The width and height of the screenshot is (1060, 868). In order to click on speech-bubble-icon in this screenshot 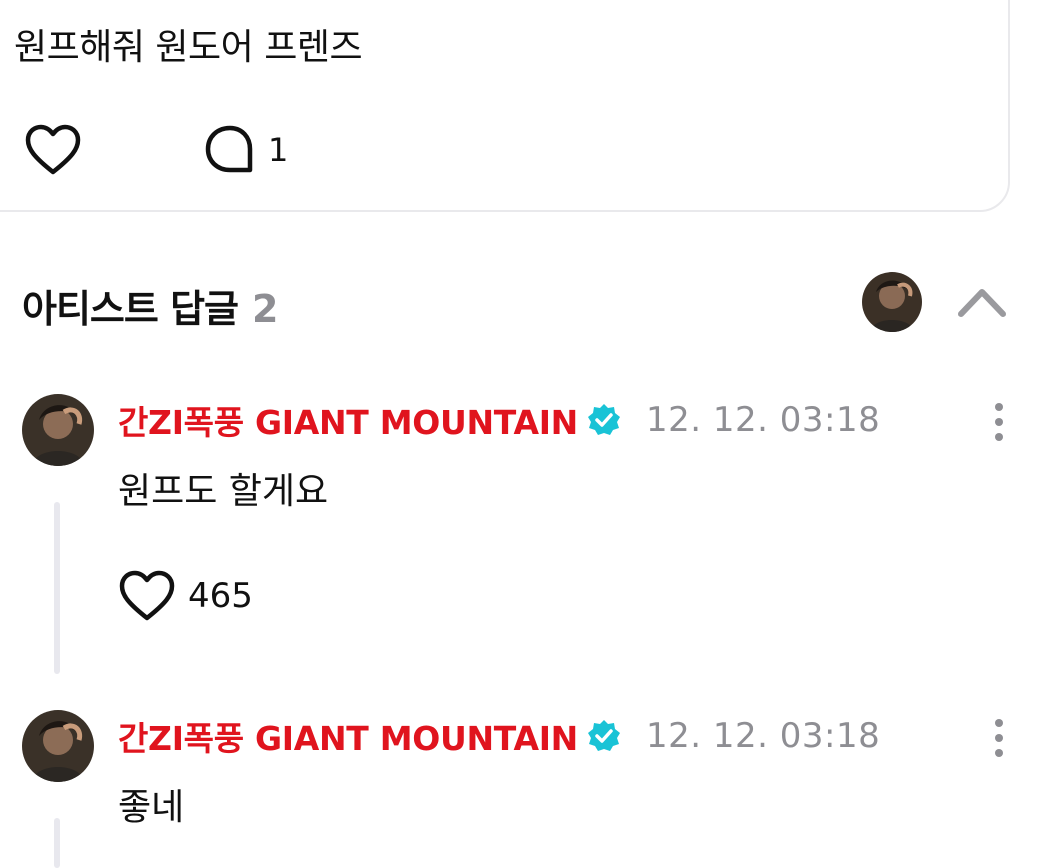, I will do `click(229, 149)`.